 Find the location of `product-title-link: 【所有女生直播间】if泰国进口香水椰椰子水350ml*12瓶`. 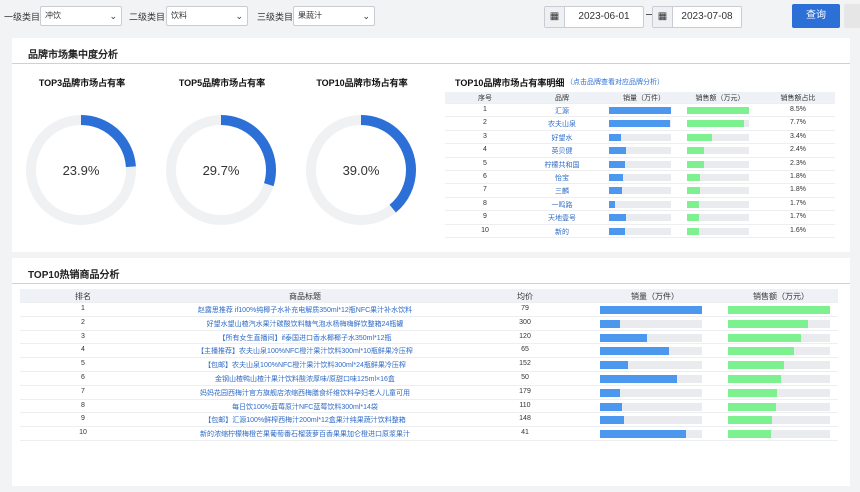

product-title-link: 【所有女生直播间】if泰国进口香水椰椰子水350ml*12瓶 is located at coordinates (305, 338).